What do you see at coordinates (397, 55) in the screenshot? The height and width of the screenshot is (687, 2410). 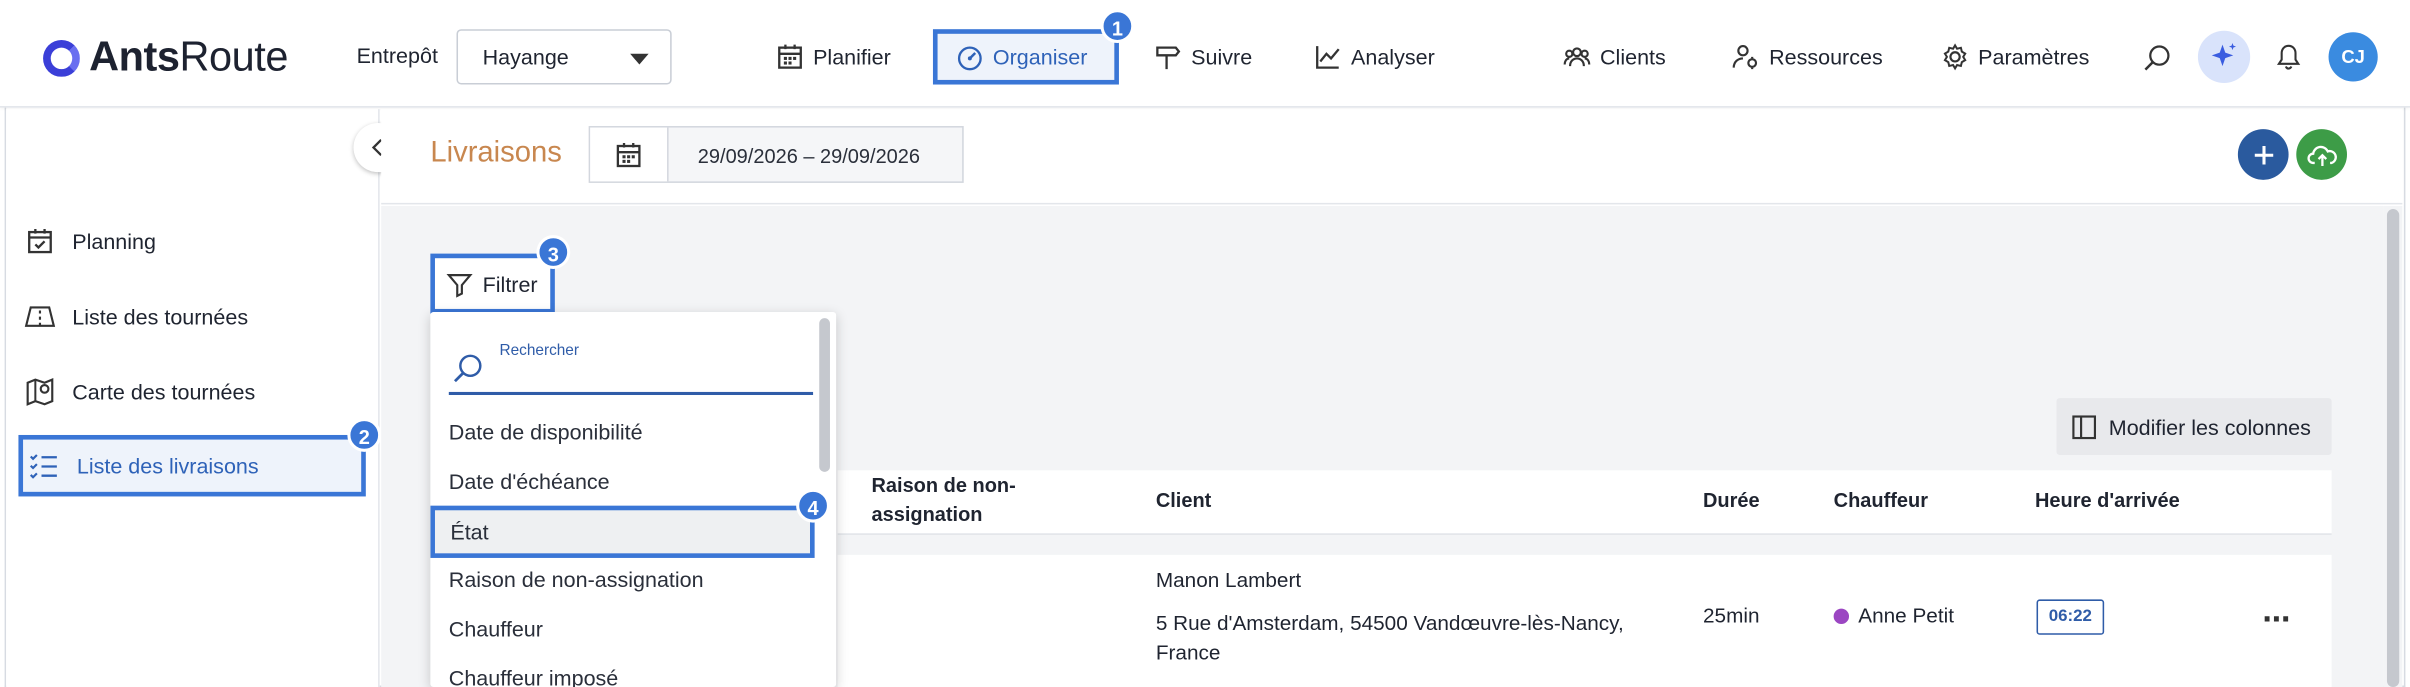 I see `warehouse-label: Entrepôt` at bounding box center [397, 55].